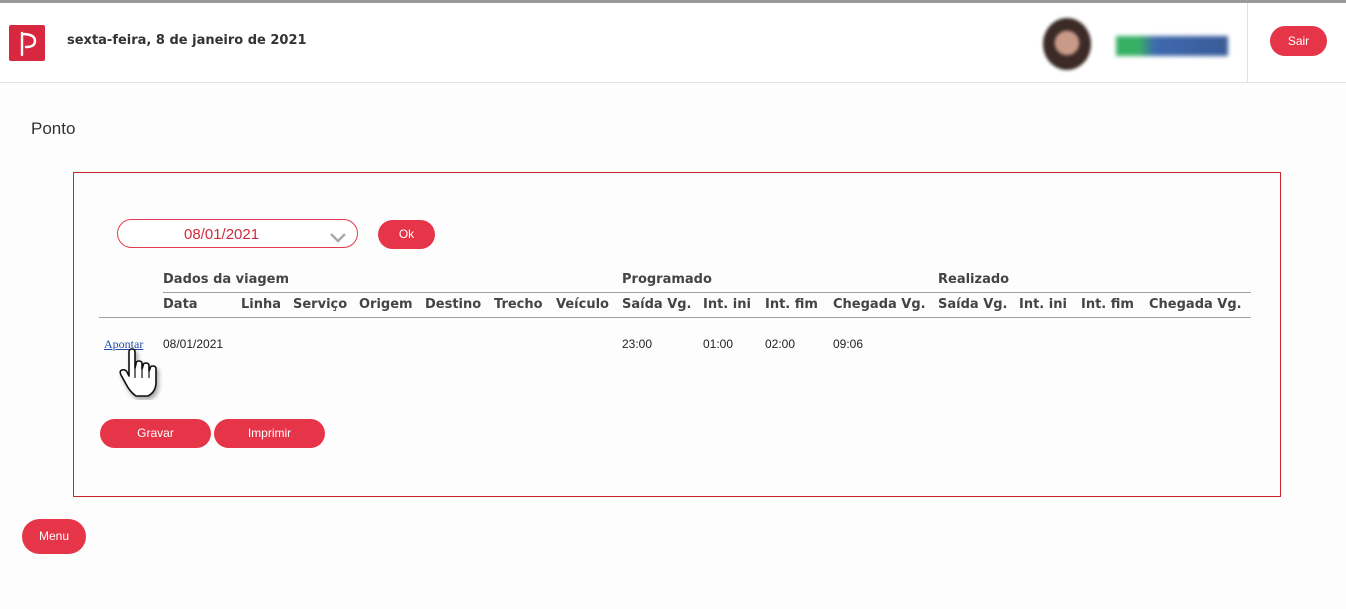 The width and height of the screenshot is (1346, 609). What do you see at coordinates (320, 304) in the screenshot?
I see `column-header: Serviço` at bounding box center [320, 304].